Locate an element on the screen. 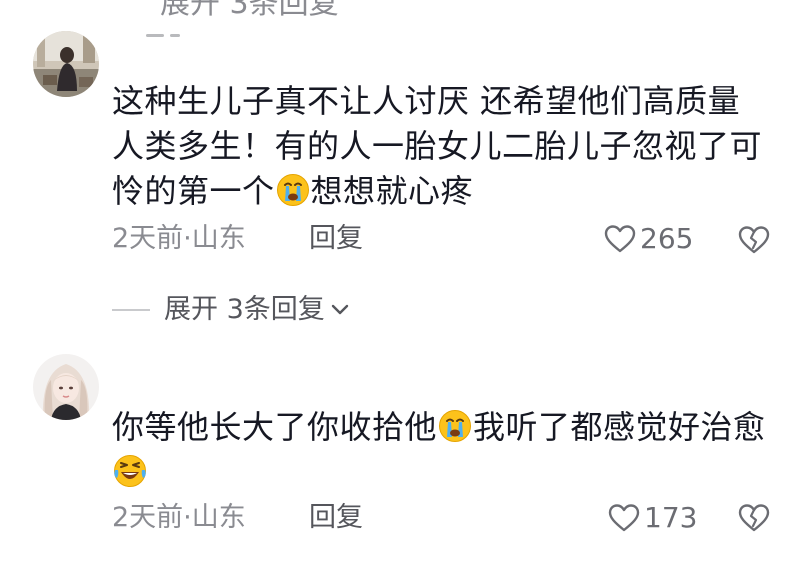 This screenshot has height=575, width=800. comment-text: 你等他长大了你收拾他 我听了都感觉好治愈 is located at coordinates (442, 450).